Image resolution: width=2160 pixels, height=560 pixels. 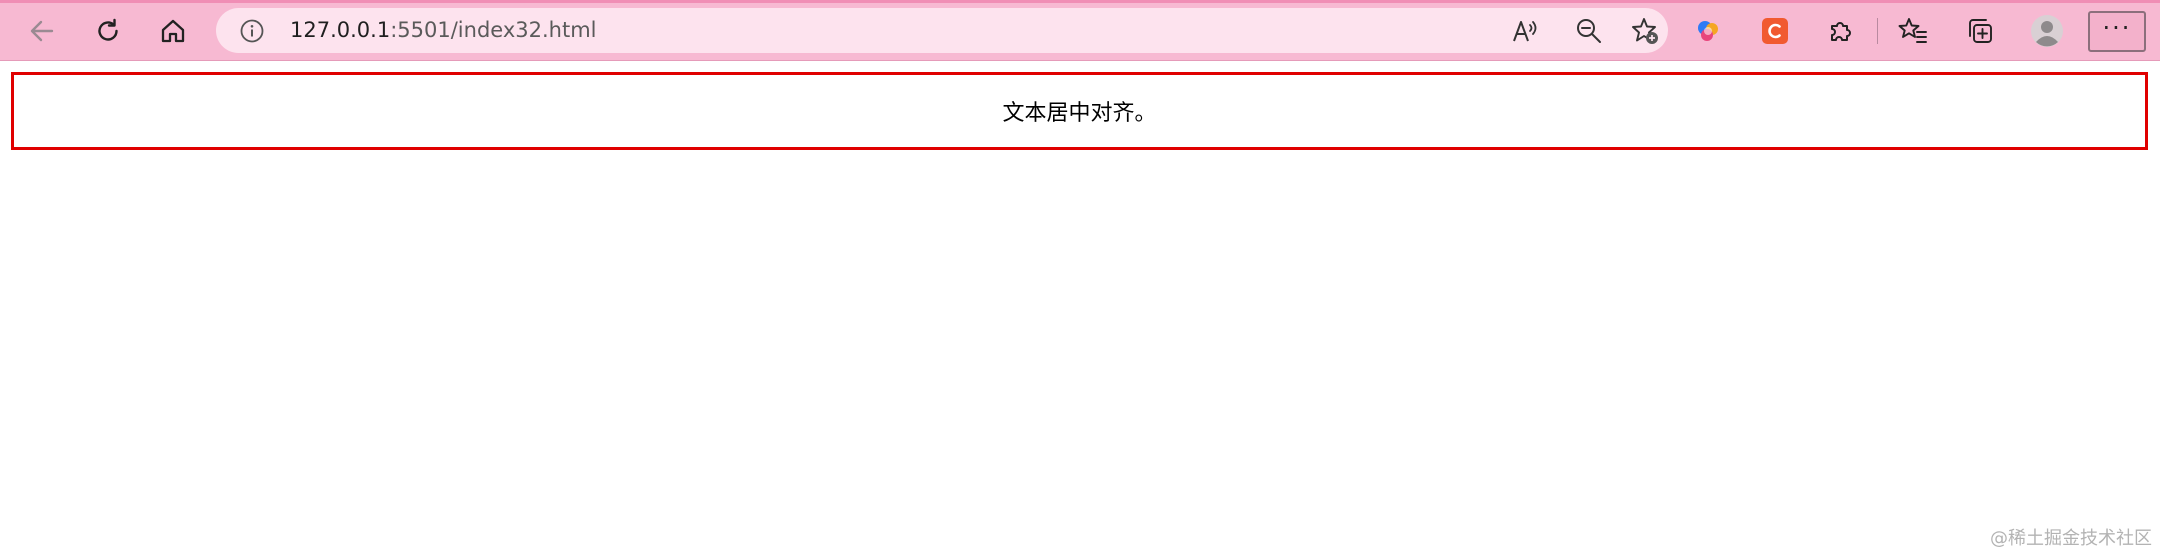 I want to click on home-icon, so click(x=173, y=31).